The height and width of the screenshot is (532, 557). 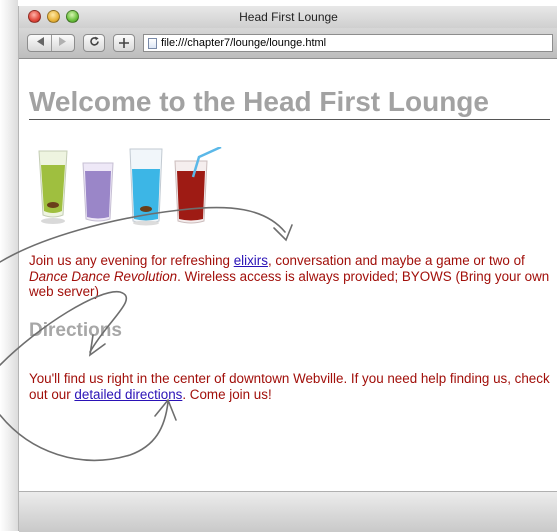 I want to click on add-bookmark-button, so click(x=124, y=43).